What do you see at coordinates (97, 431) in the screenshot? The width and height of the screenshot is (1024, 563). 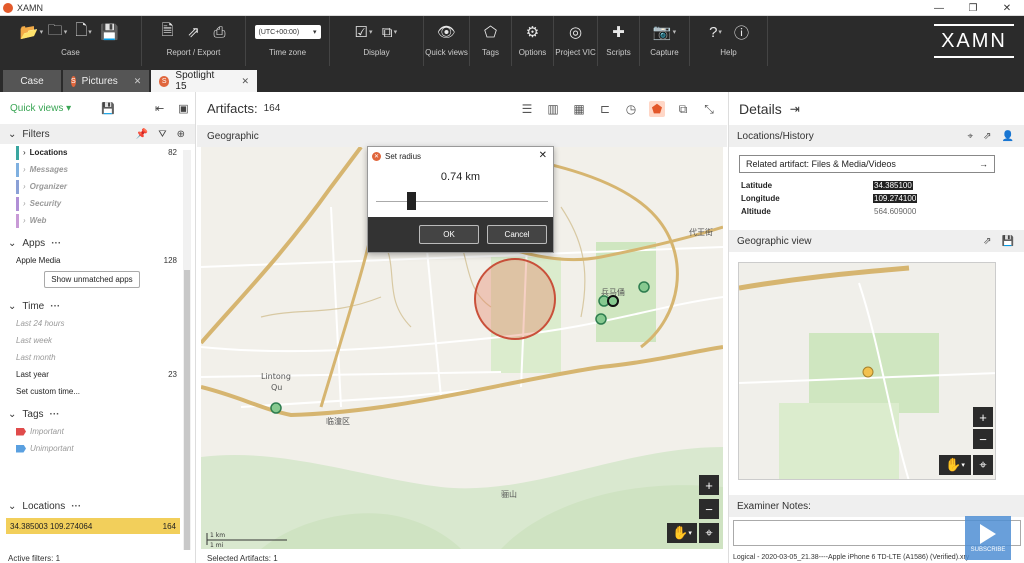 I see `tag-row-important: Important` at bounding box center [97, 431].